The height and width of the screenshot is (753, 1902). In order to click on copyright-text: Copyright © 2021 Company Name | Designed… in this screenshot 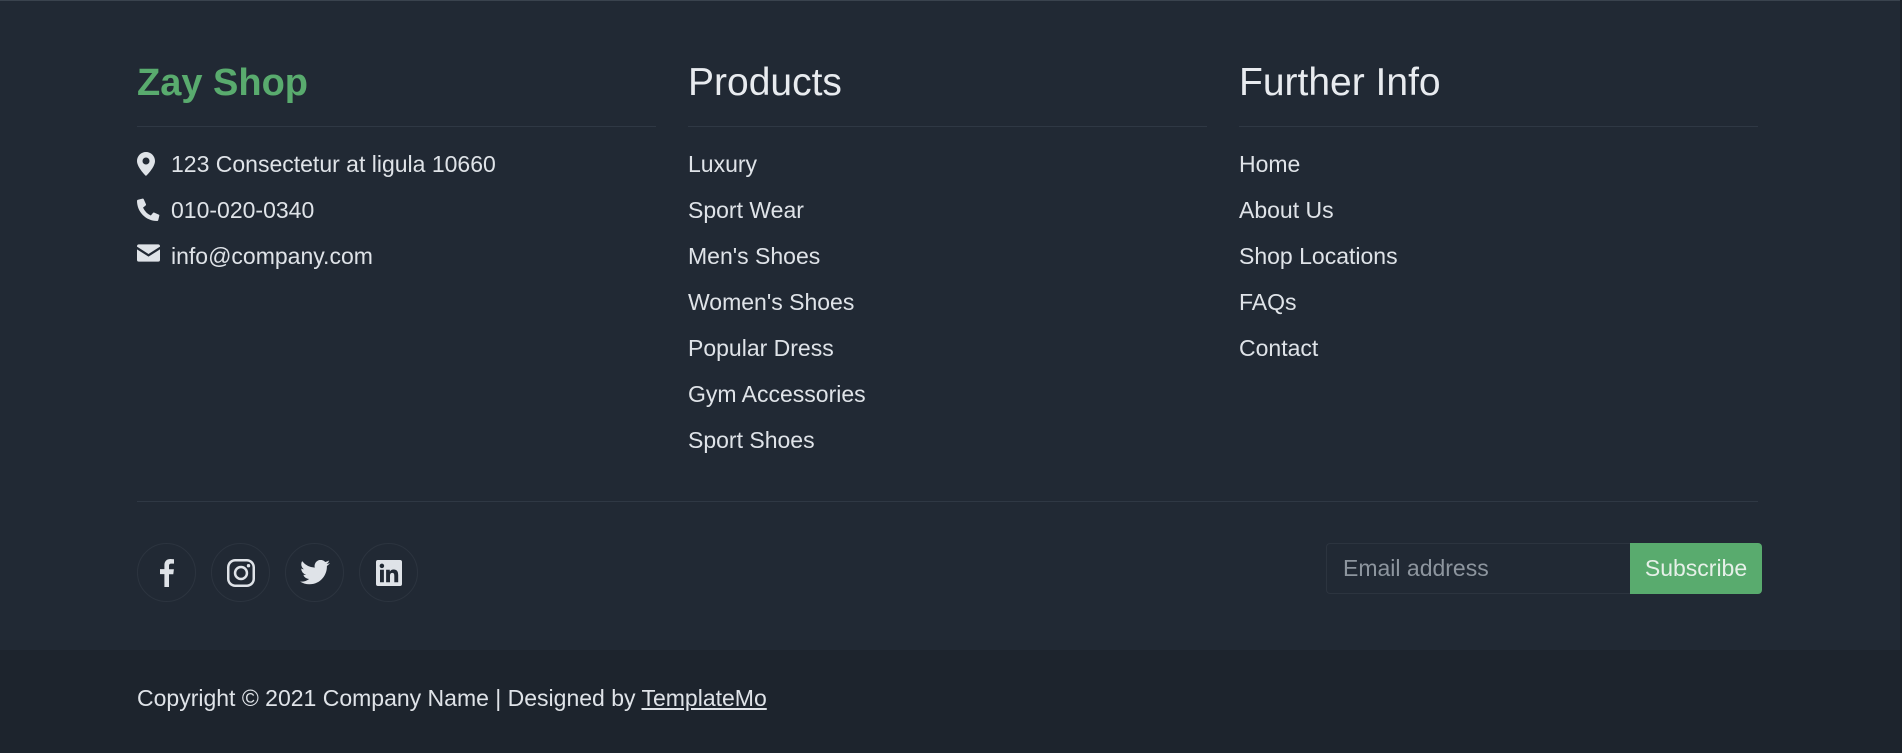, I will do `click(389, 698)`.